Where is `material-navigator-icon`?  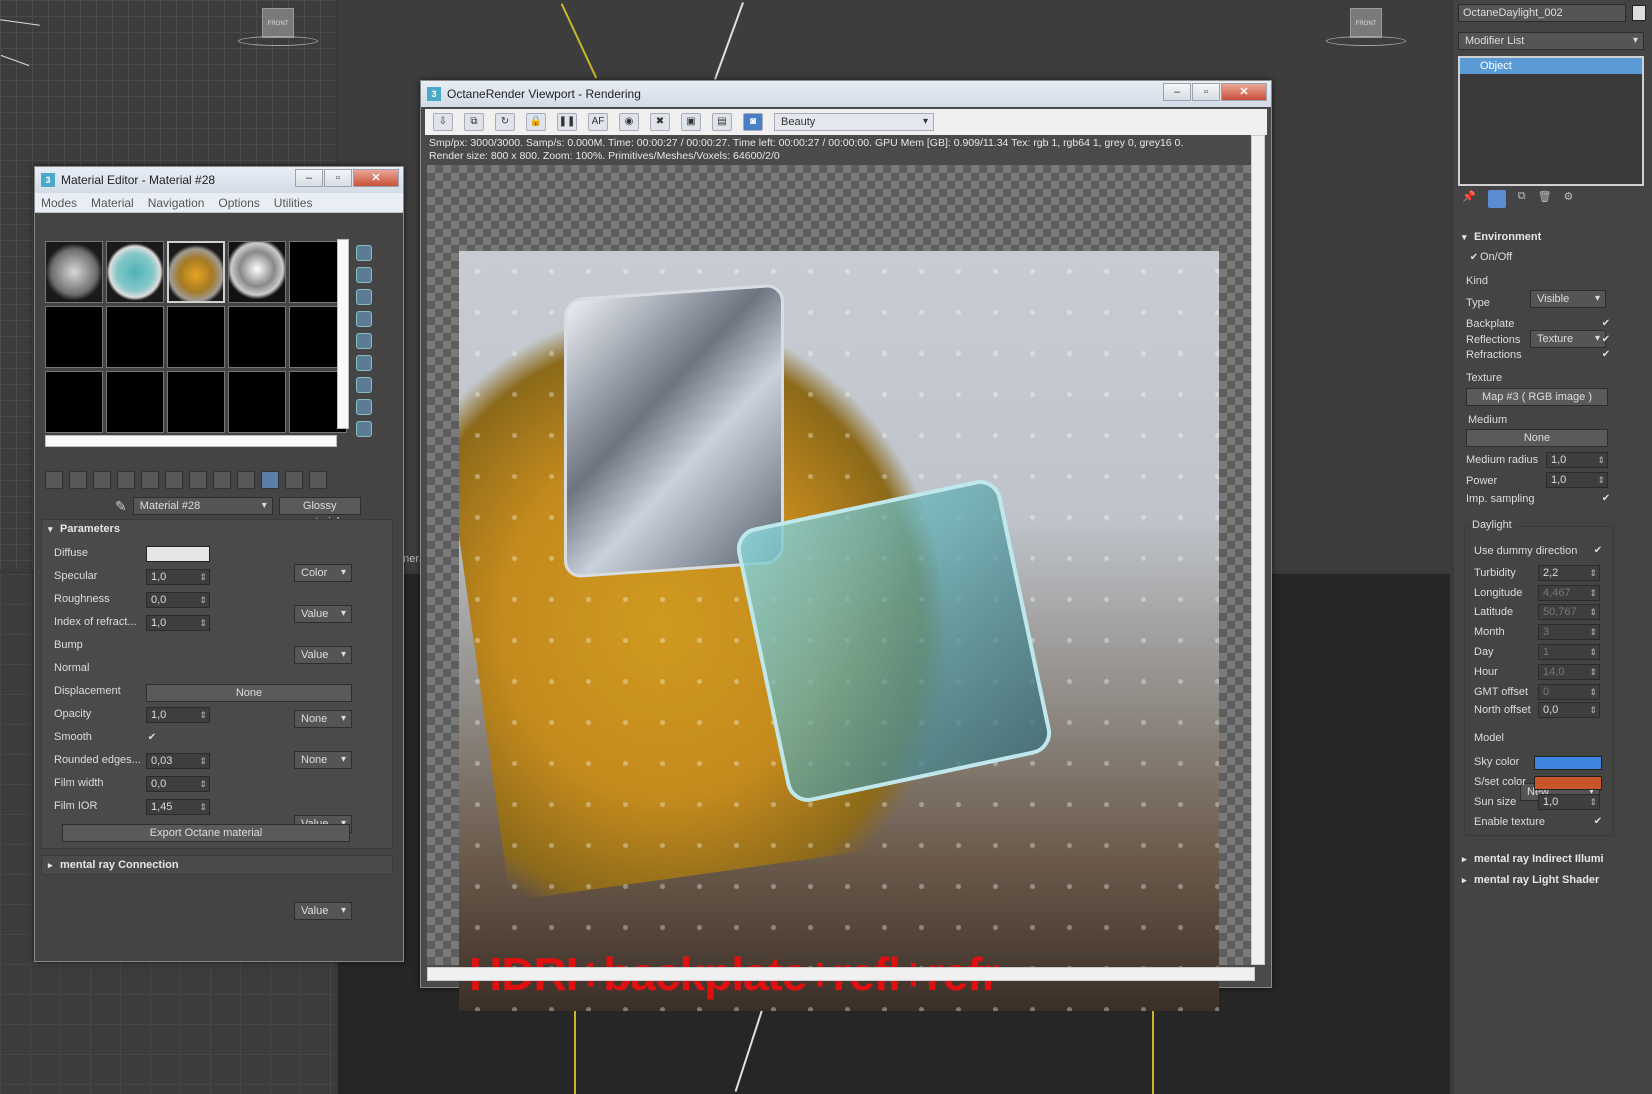
material-navigator-icon is located at coordinates (364, 429).